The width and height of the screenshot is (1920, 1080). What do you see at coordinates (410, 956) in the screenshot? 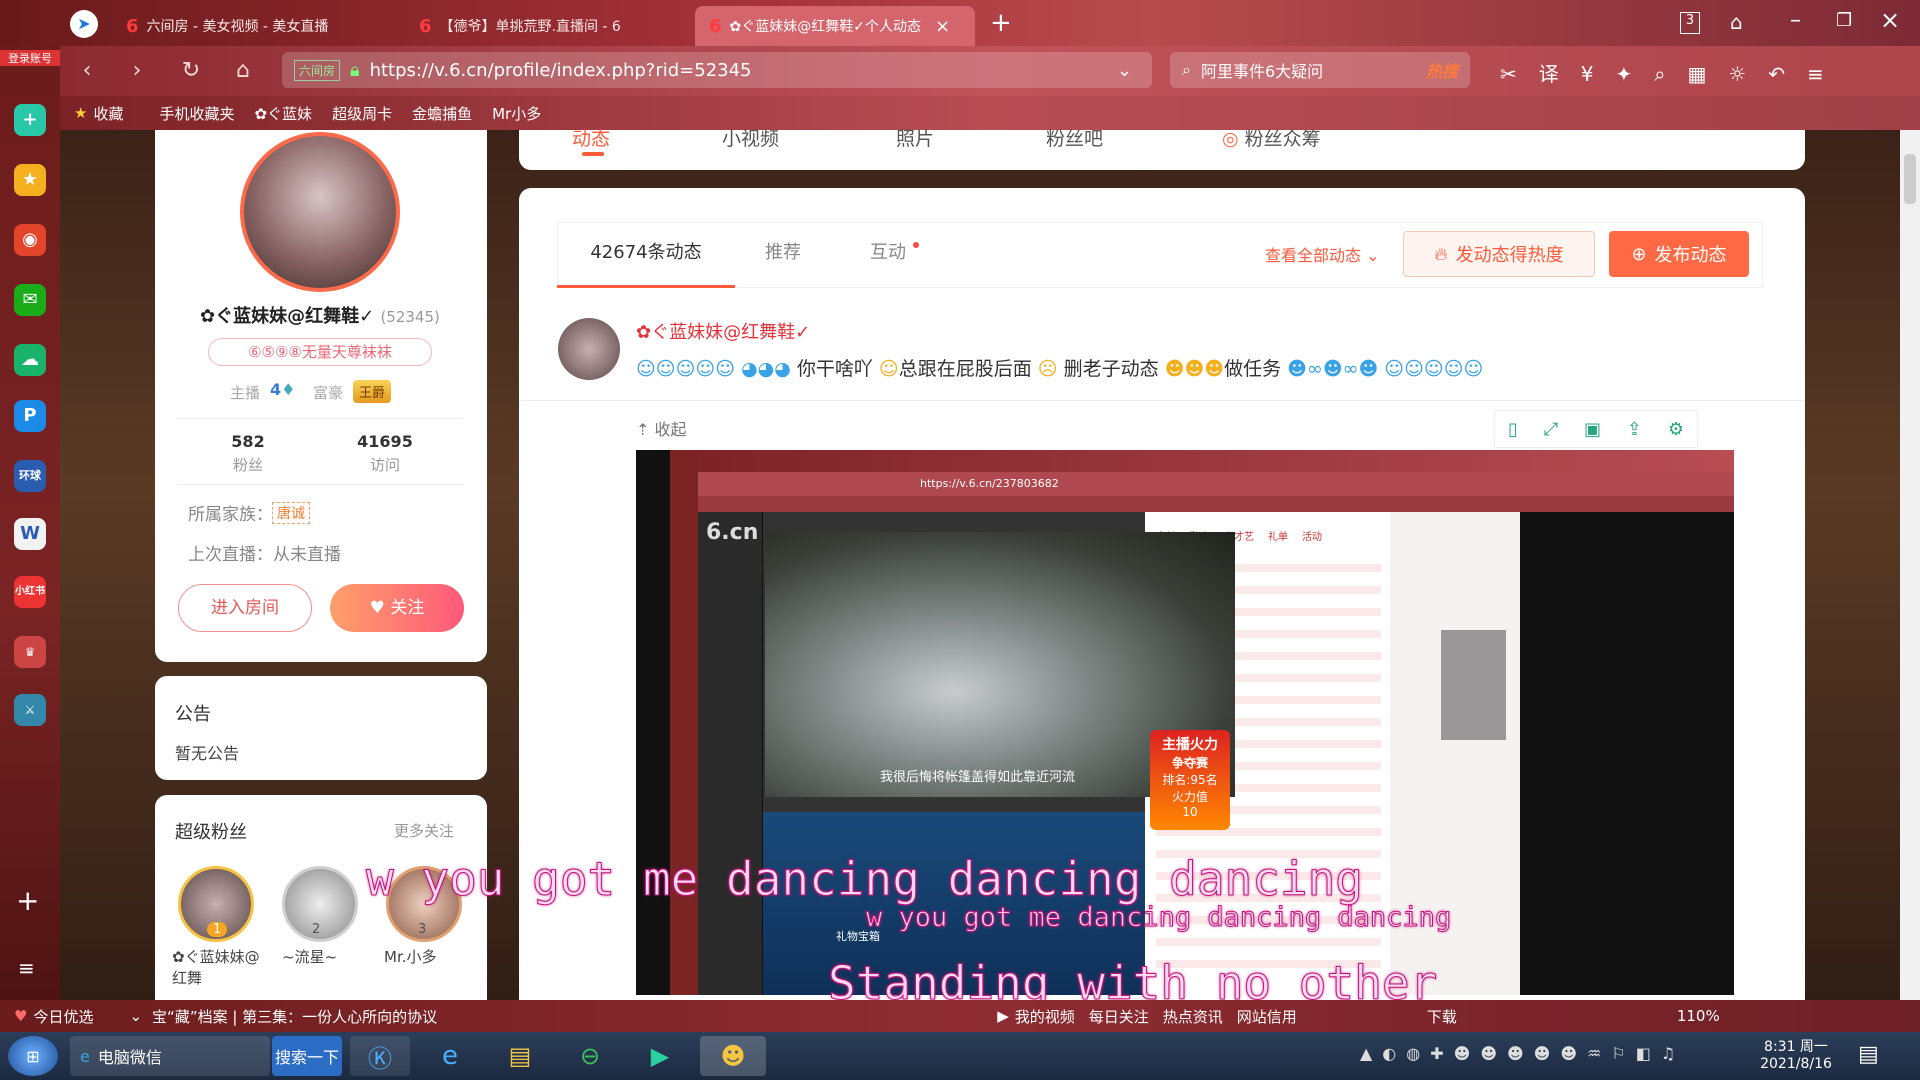
I see `fan-name: Mr.小多` at bounding box center [410, 956].